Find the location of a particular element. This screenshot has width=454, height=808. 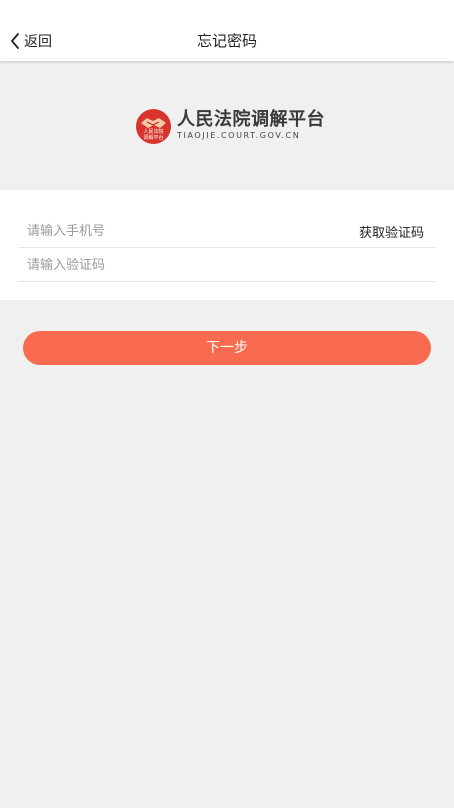

code-row is located at coordinates (226, 265).